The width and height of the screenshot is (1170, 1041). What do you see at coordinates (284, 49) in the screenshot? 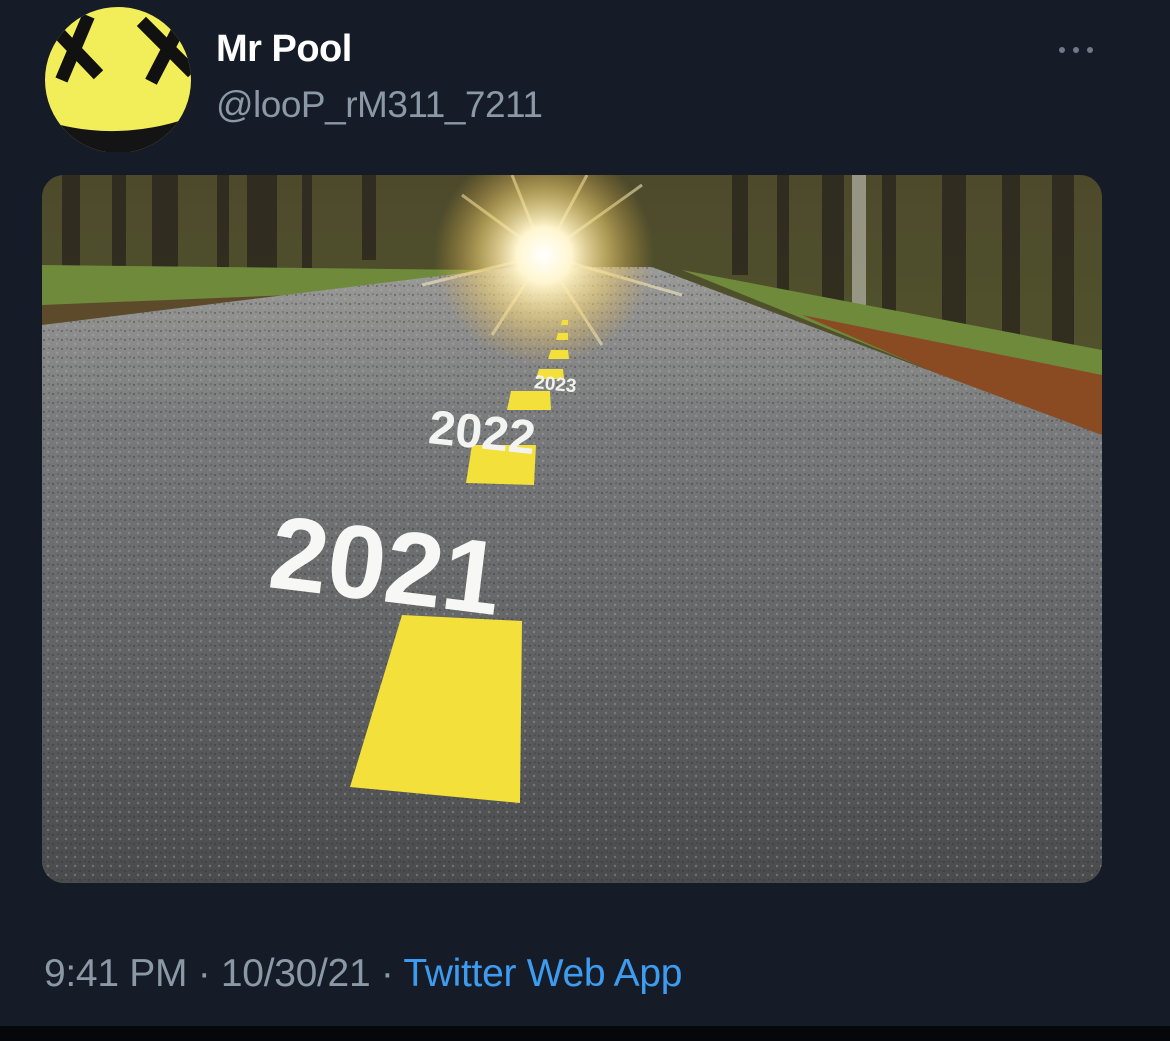
I see `display-name: Mr Pool` at bounding box center [284, 49].